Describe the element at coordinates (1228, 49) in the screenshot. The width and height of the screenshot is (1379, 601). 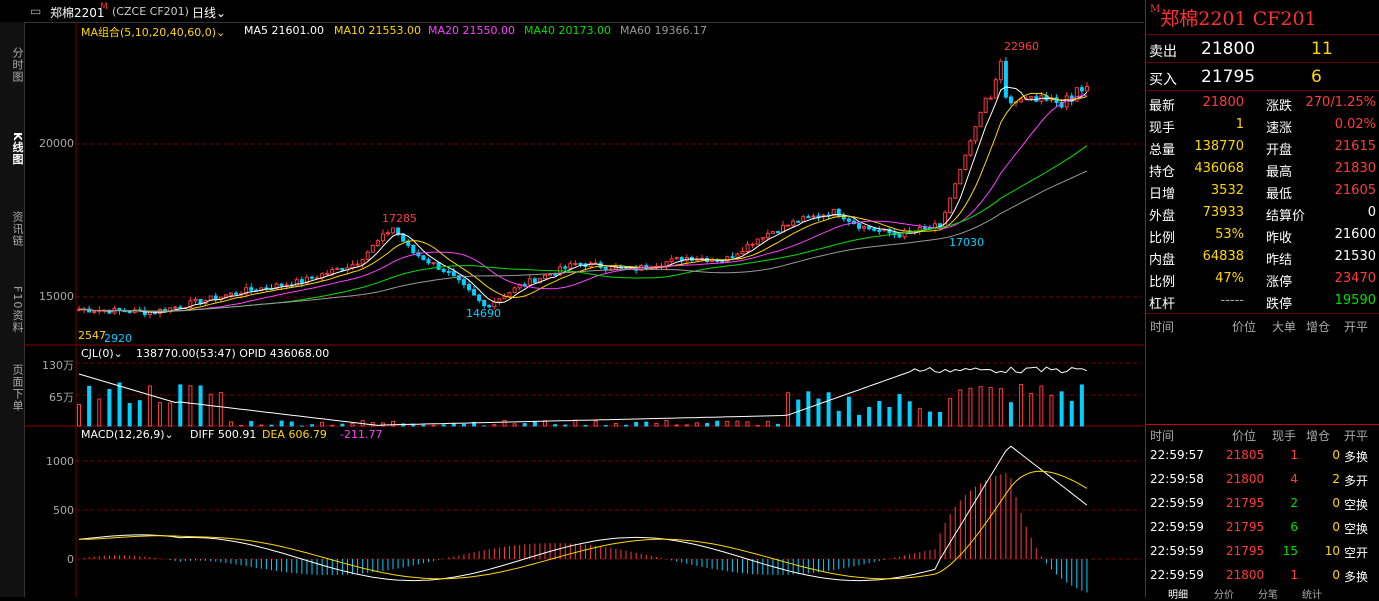
I see `ask-price: 21800` at that location.